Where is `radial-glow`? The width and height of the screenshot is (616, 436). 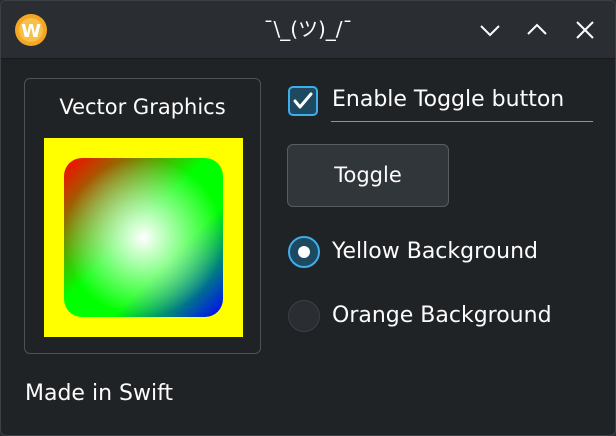 radial-glow is located at coordinates (143, 237).